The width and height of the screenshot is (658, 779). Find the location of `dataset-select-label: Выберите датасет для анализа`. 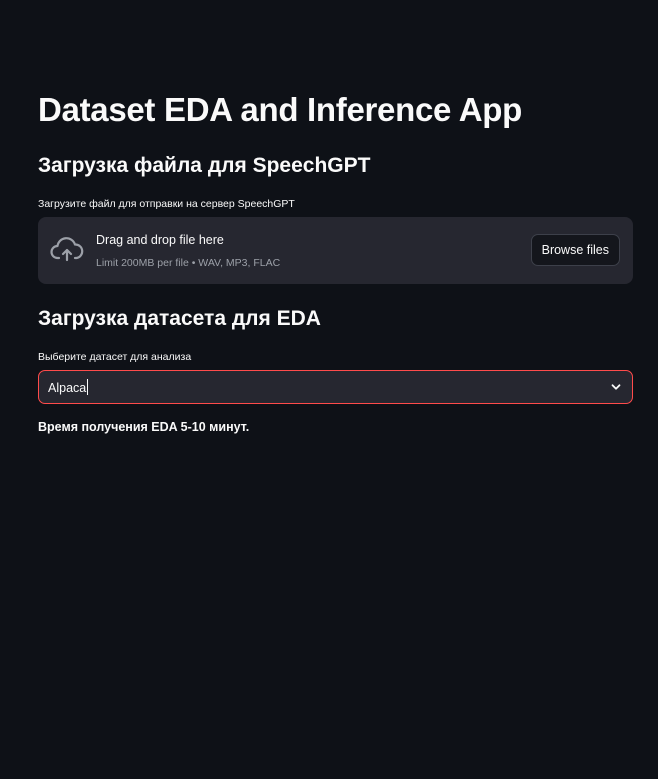

dataset-select-label: Выберите датасет для анализа is located at coordinates (115, 357).